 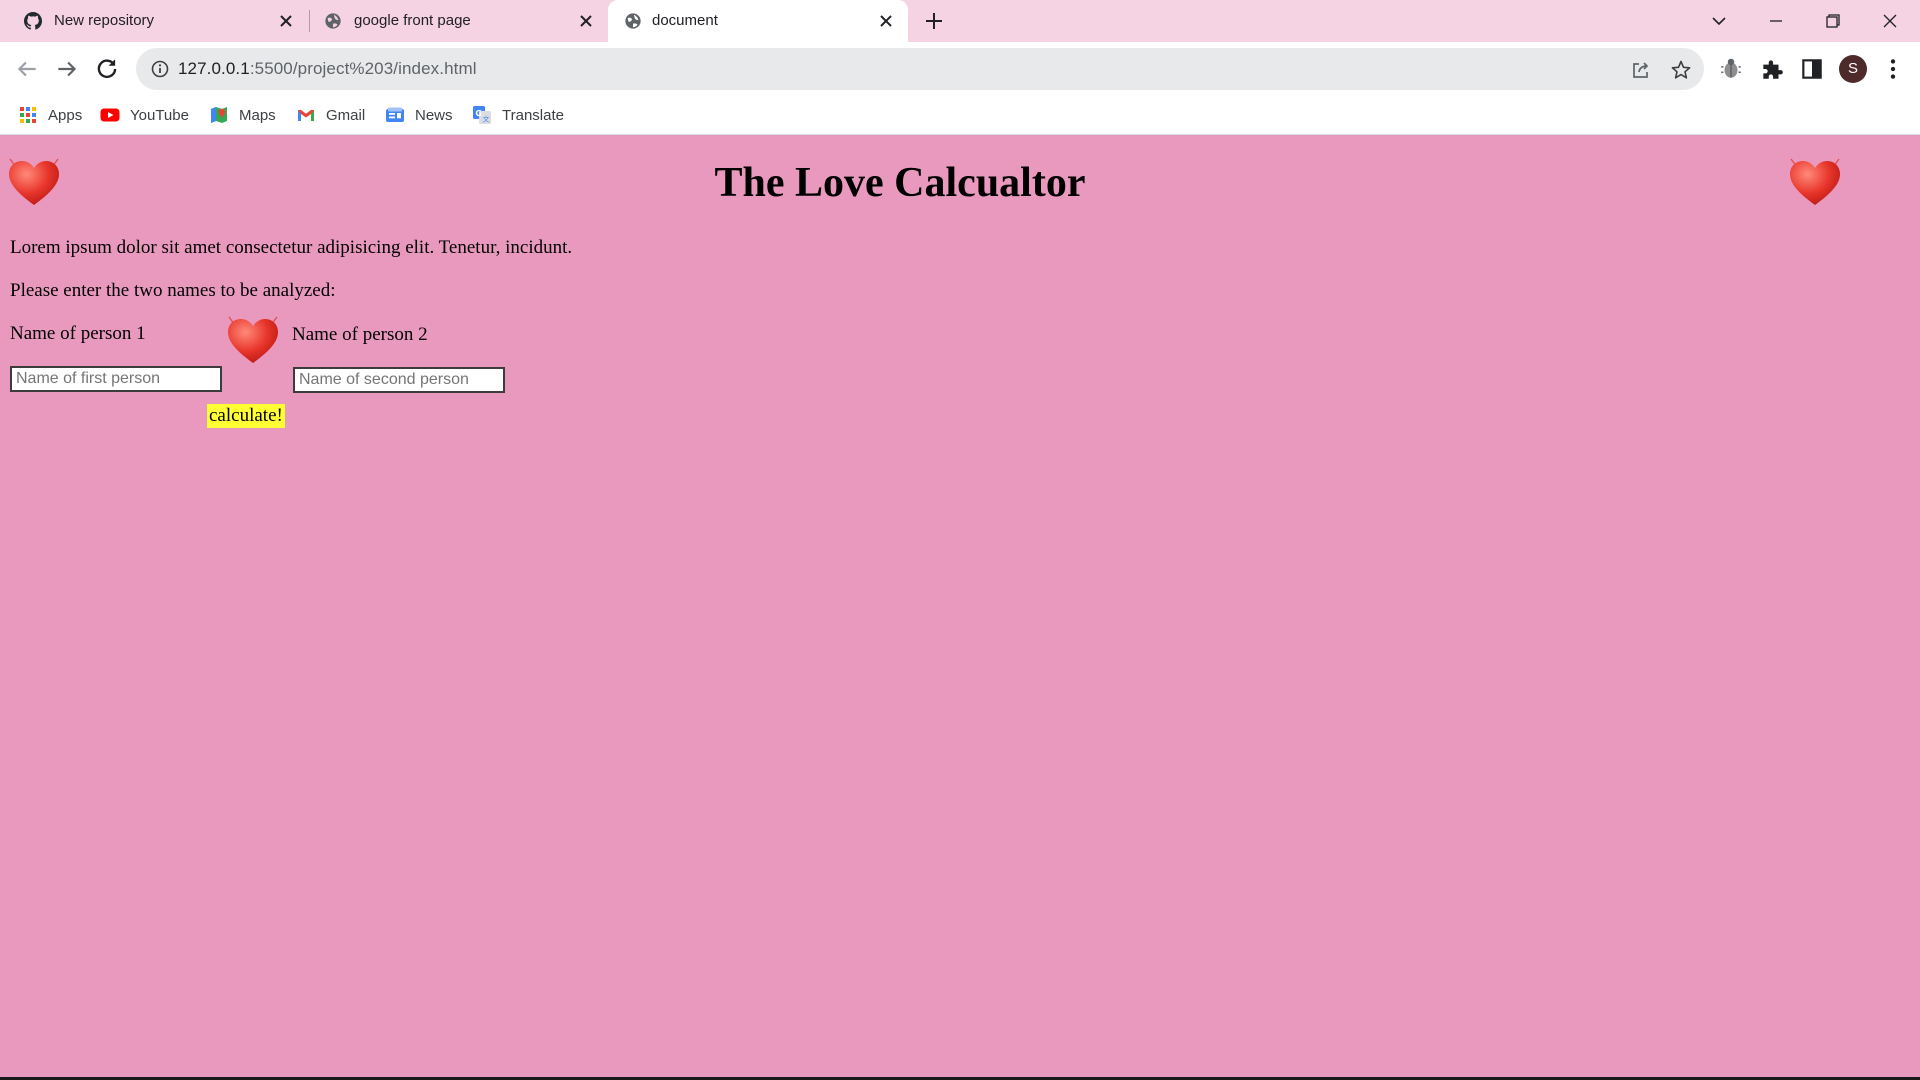 I want to click on site-info-icon, so click(x=160, y=69).